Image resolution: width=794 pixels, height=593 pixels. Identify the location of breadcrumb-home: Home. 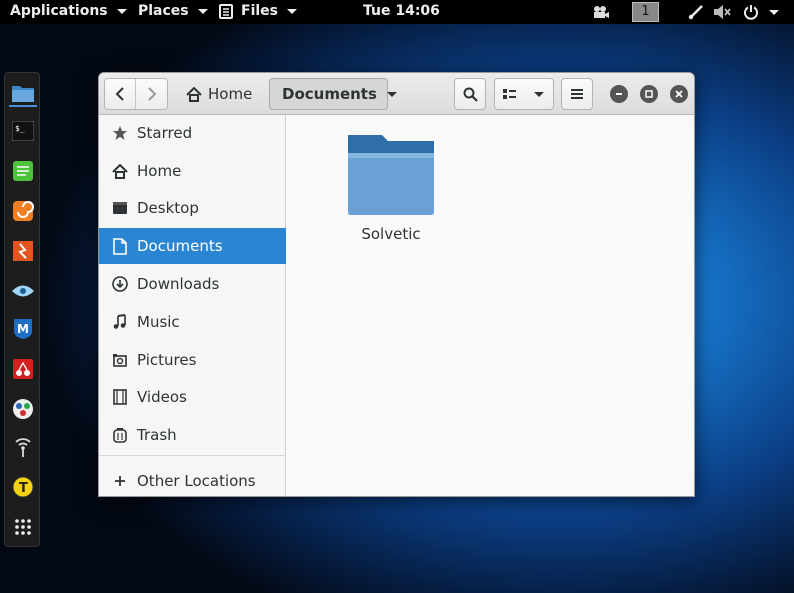
(219, 94).